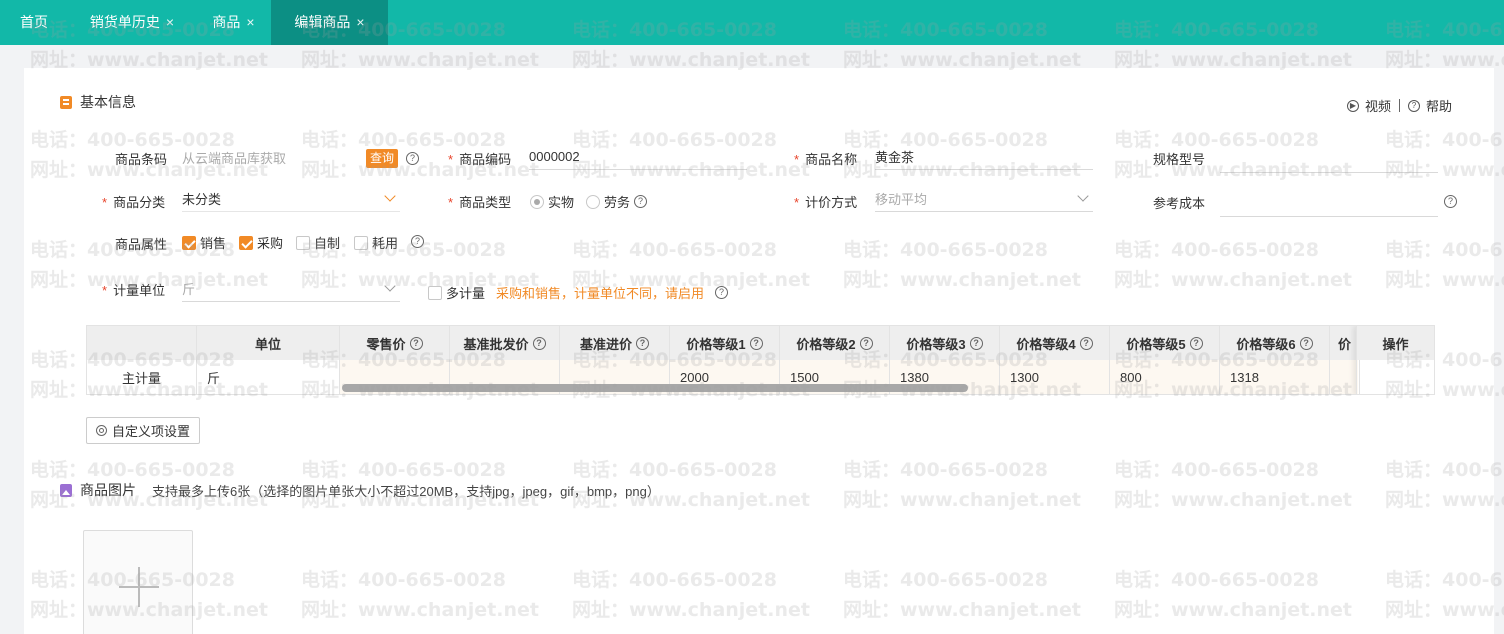  I want to click on horizontal-scrollbar, so click(655, 388).